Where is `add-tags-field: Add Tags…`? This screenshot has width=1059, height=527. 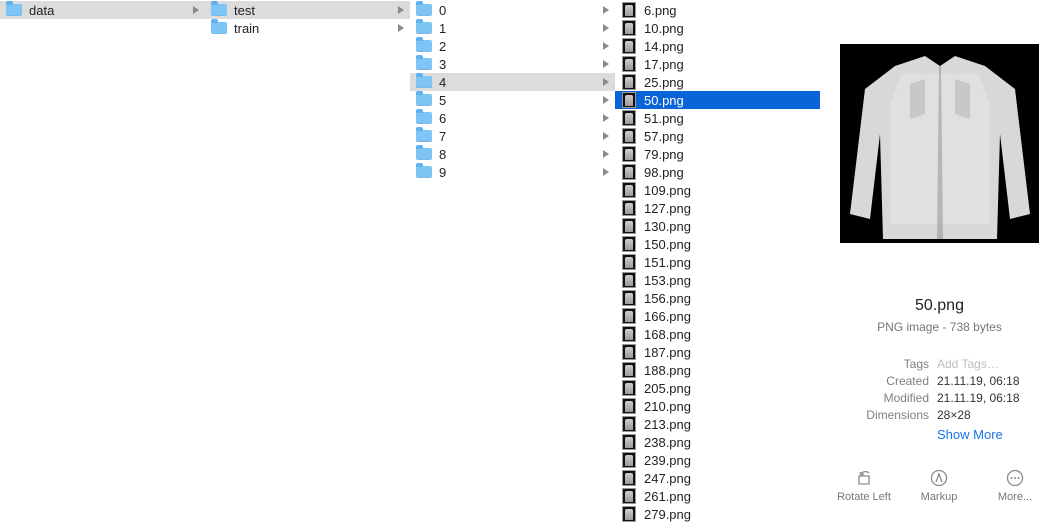
add-tags-field: Add Tags… is located at coordinates (968, 364).